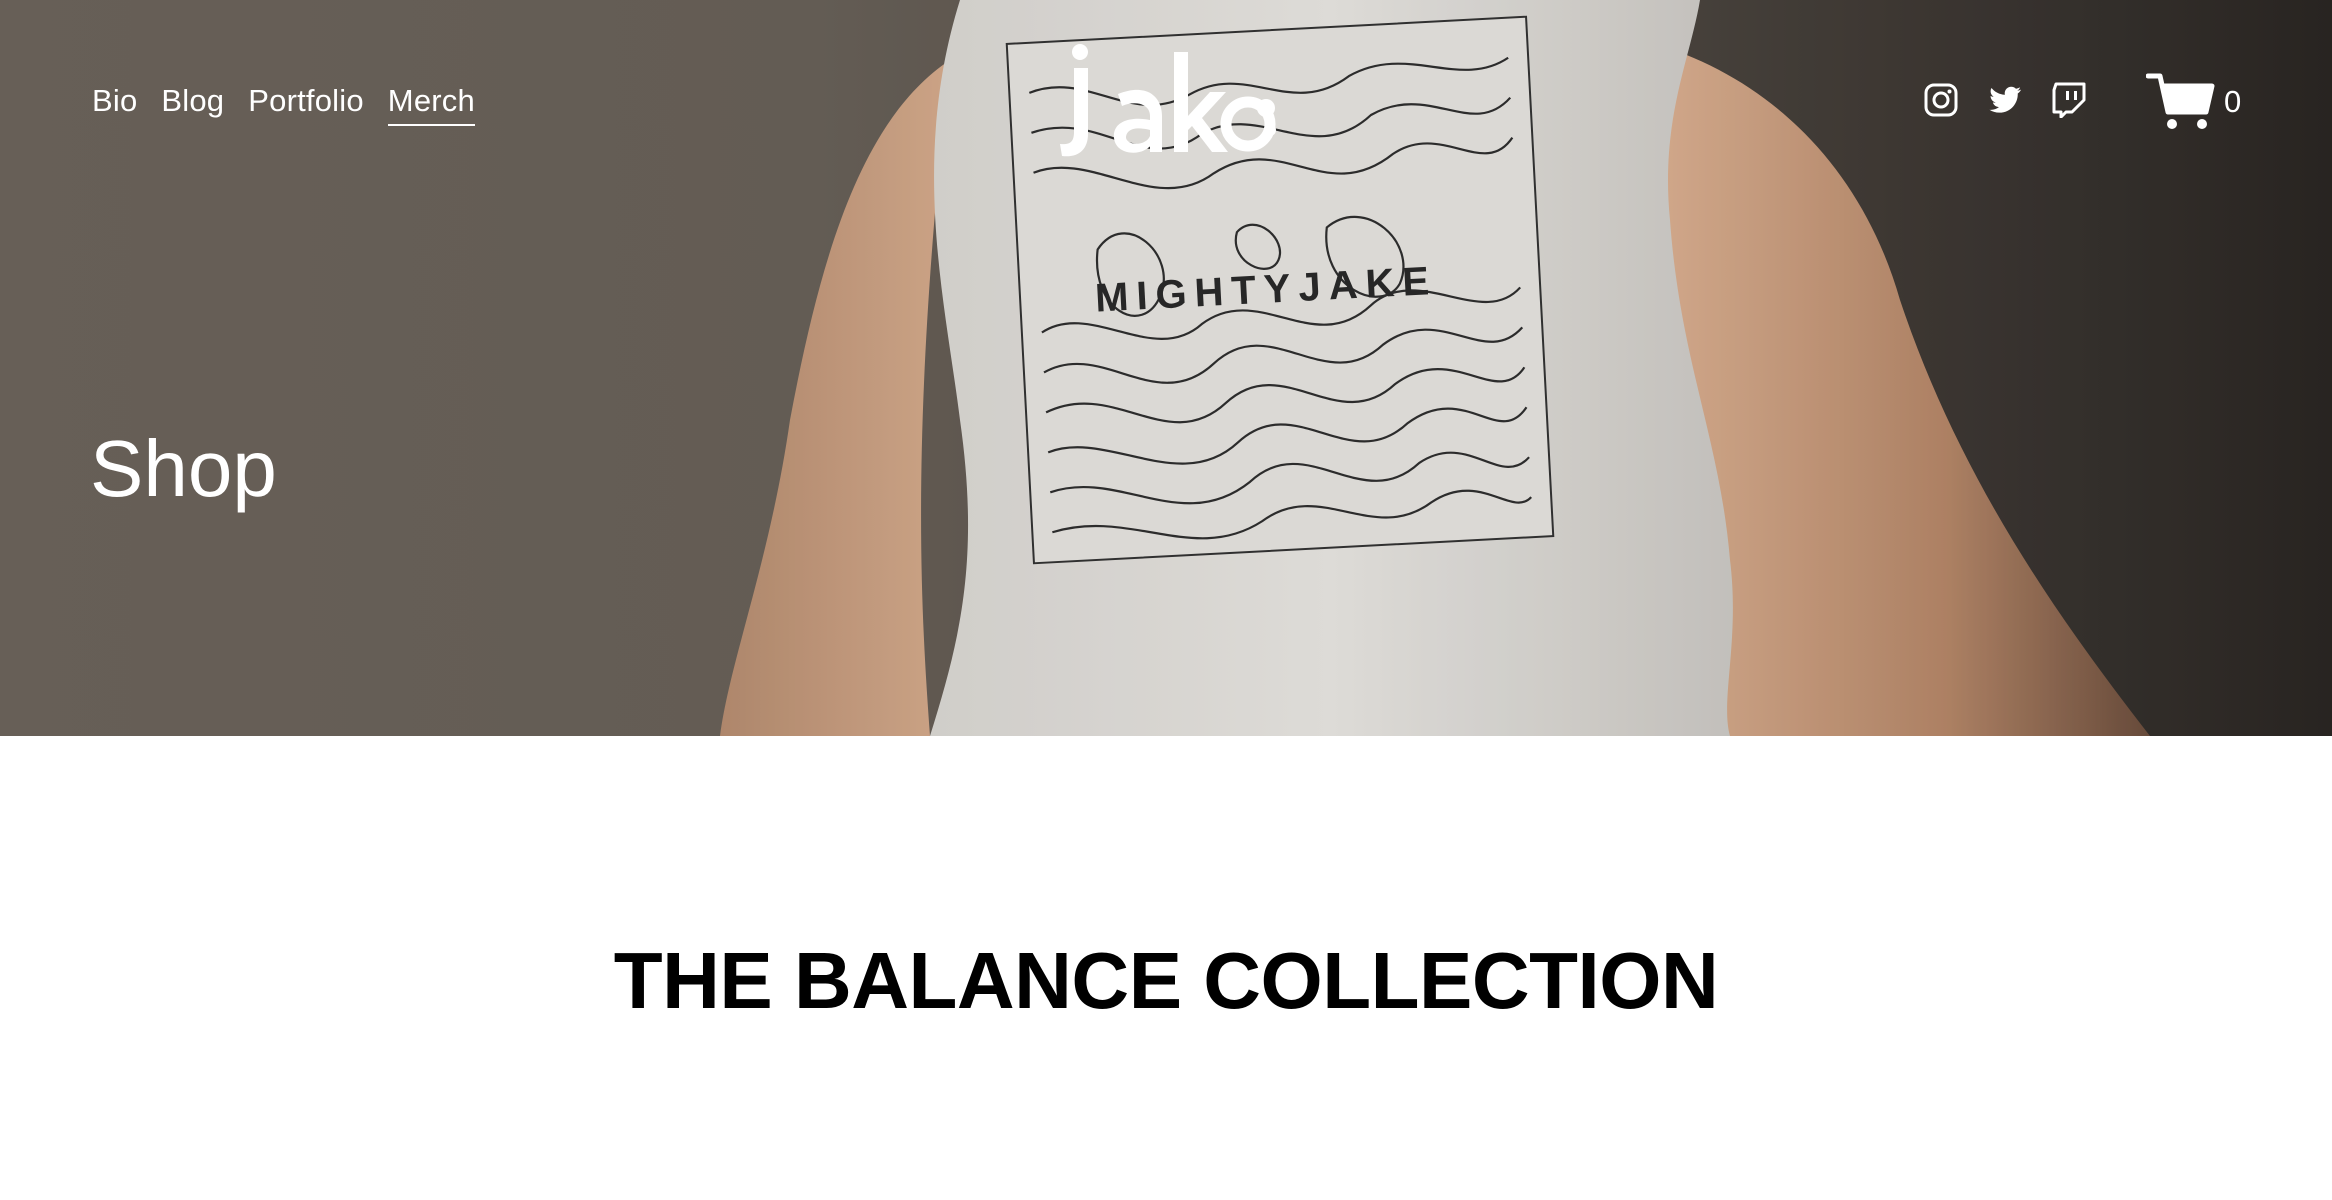  Describe the element at coordinates (2180, 101) in the screenshot. I see `cart-icon` at that location.